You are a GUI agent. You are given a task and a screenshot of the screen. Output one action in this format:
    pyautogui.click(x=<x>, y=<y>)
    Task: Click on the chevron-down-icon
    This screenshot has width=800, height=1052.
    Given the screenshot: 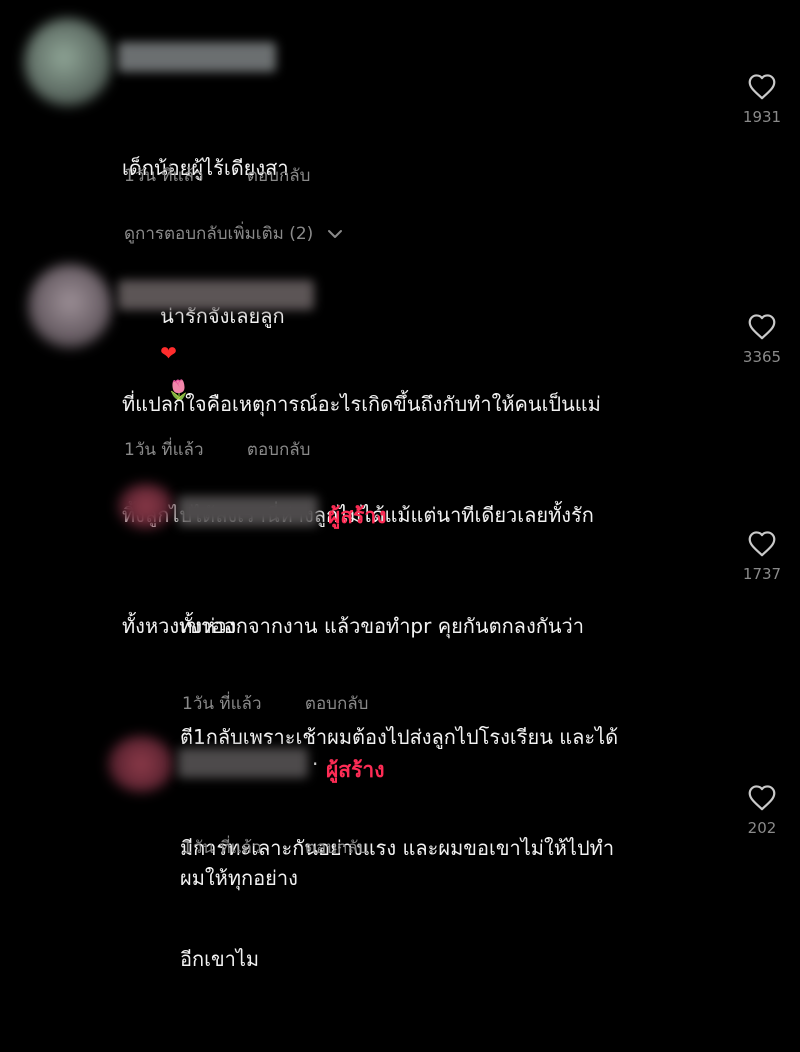 What is the action you would take?
    pyautogui.click(x=334, y=234)
    